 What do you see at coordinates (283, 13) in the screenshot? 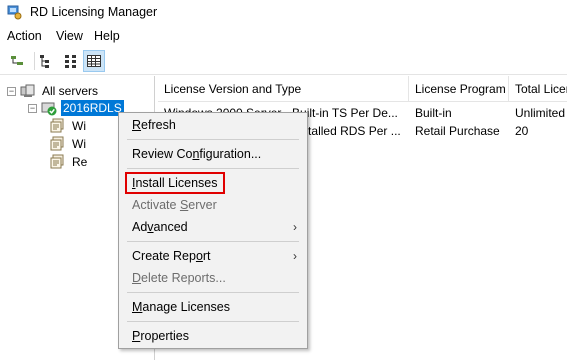
I see `title-bar: RD Licensing Manager` at bounding box center [283, 13].